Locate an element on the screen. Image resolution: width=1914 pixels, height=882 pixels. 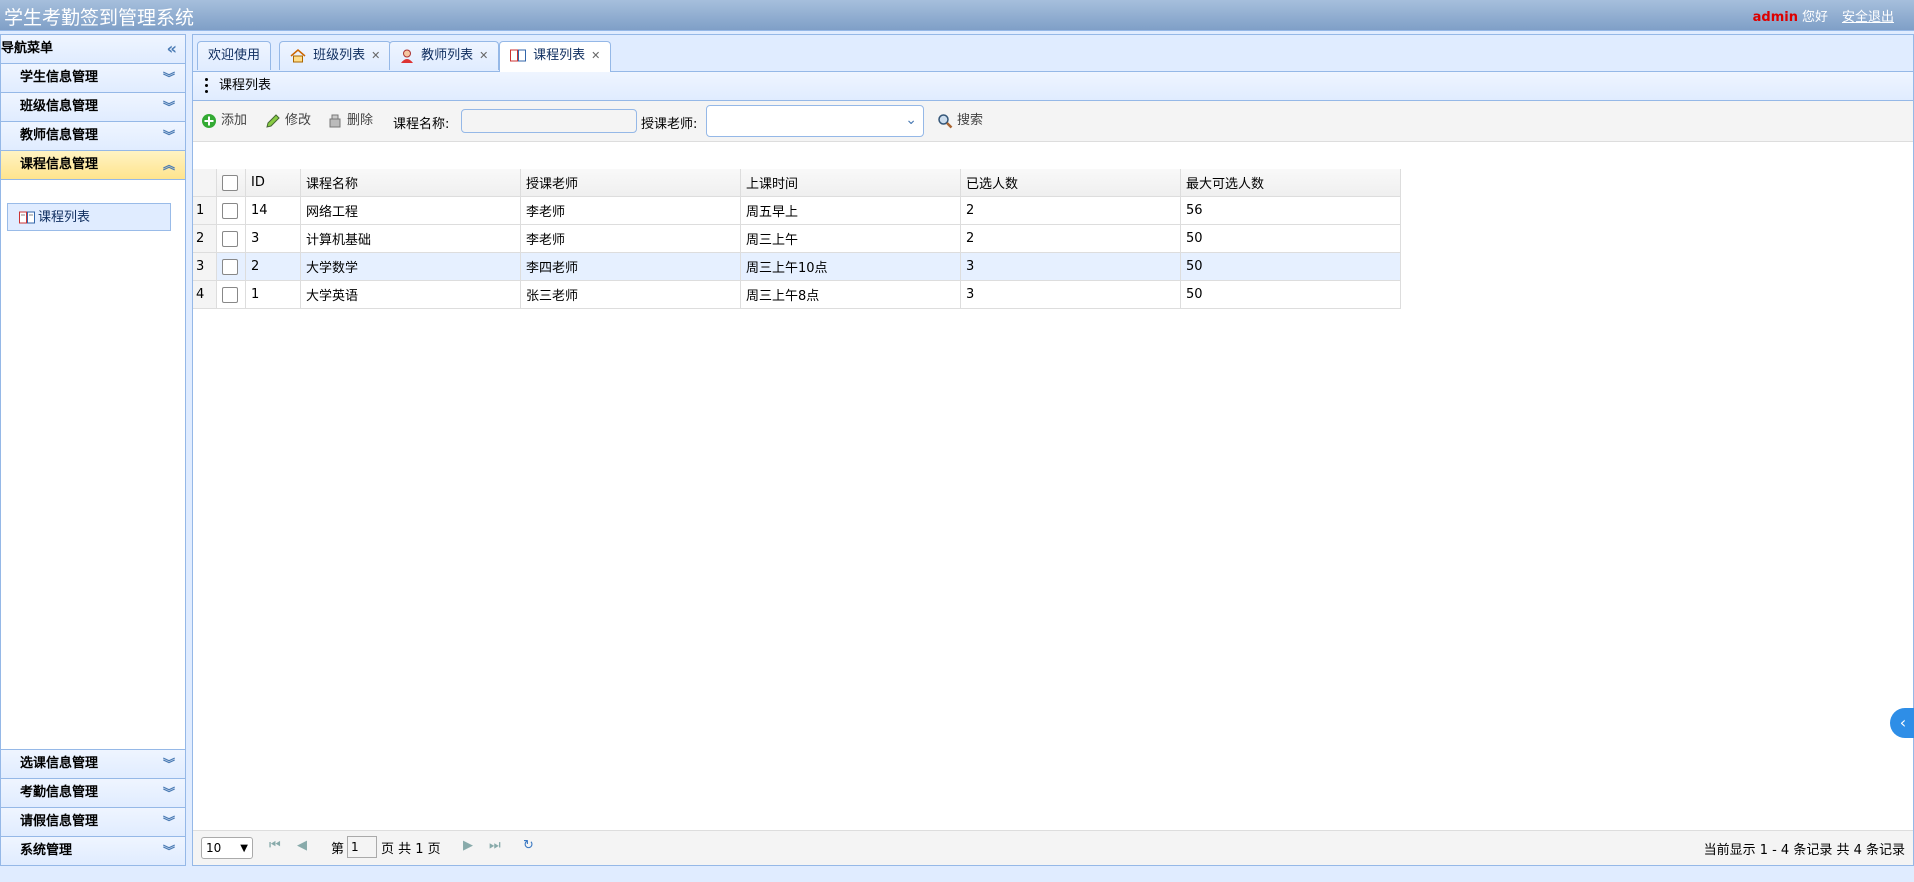
search-button: 搜索 is located at coordinates (960, 119).